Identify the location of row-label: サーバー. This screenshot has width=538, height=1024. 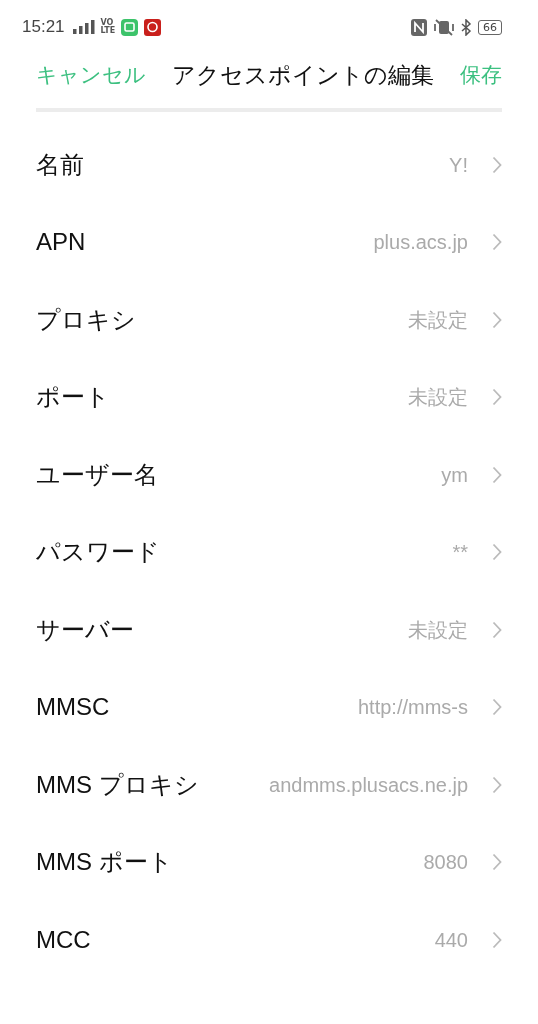
(85, 629).